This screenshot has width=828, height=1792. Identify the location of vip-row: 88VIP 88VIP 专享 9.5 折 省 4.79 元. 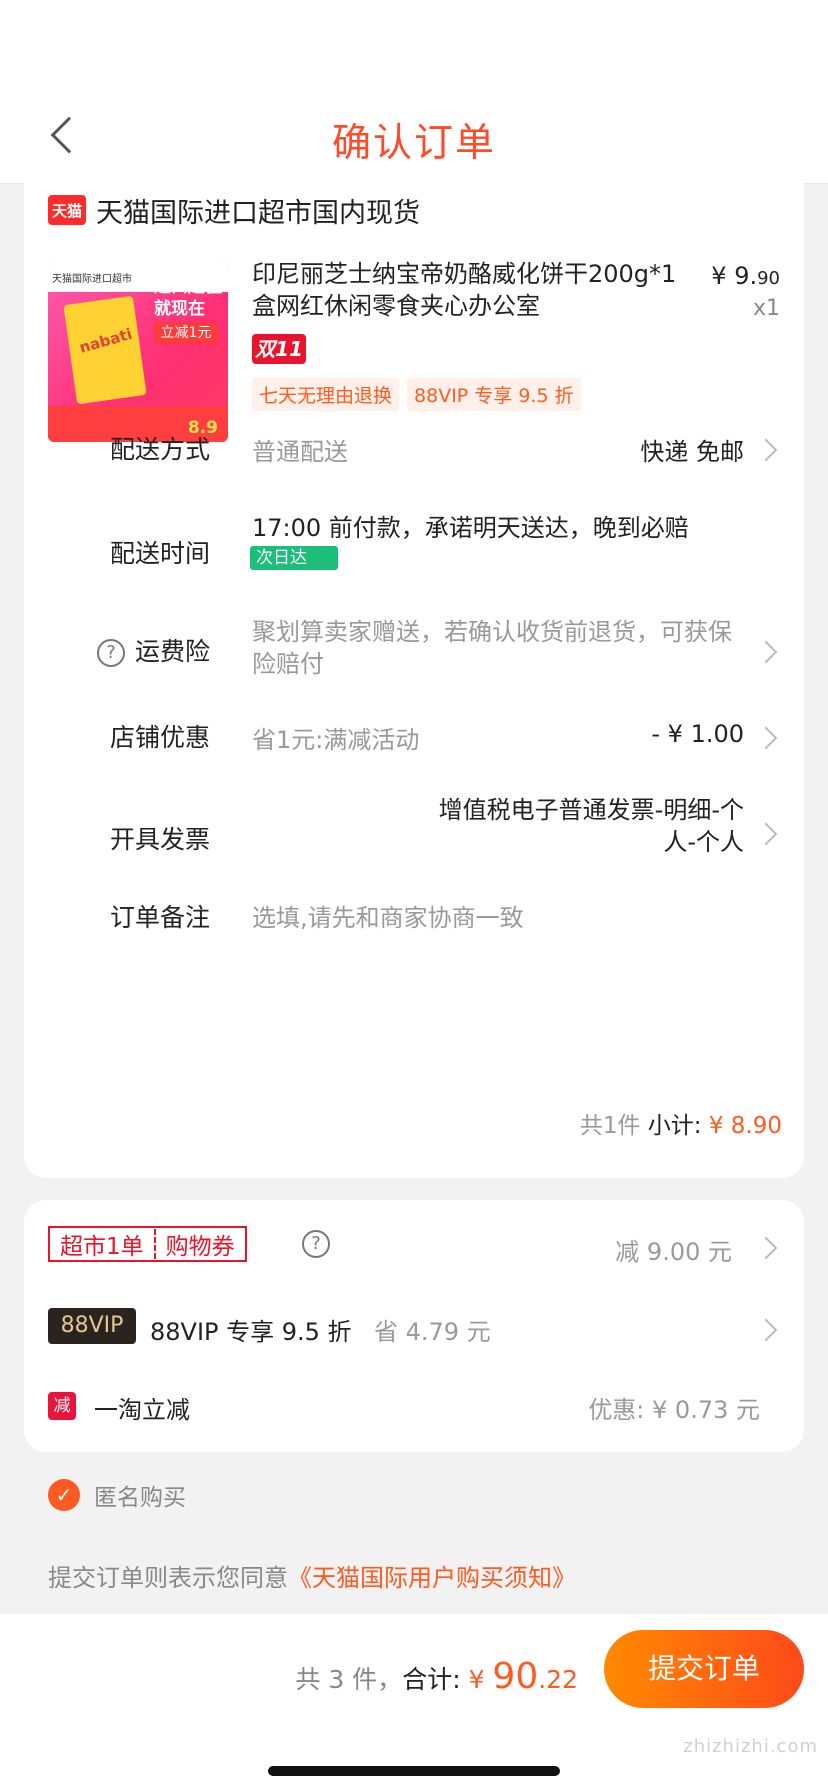
(414, 1325).